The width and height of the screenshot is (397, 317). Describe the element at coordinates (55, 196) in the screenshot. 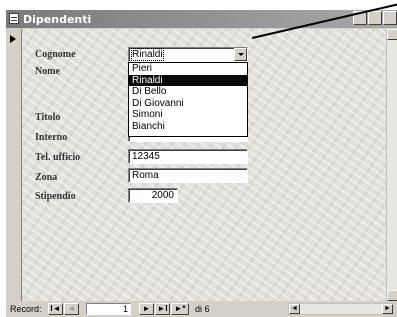

I see `label-stipendio: Stipendio` at that location.